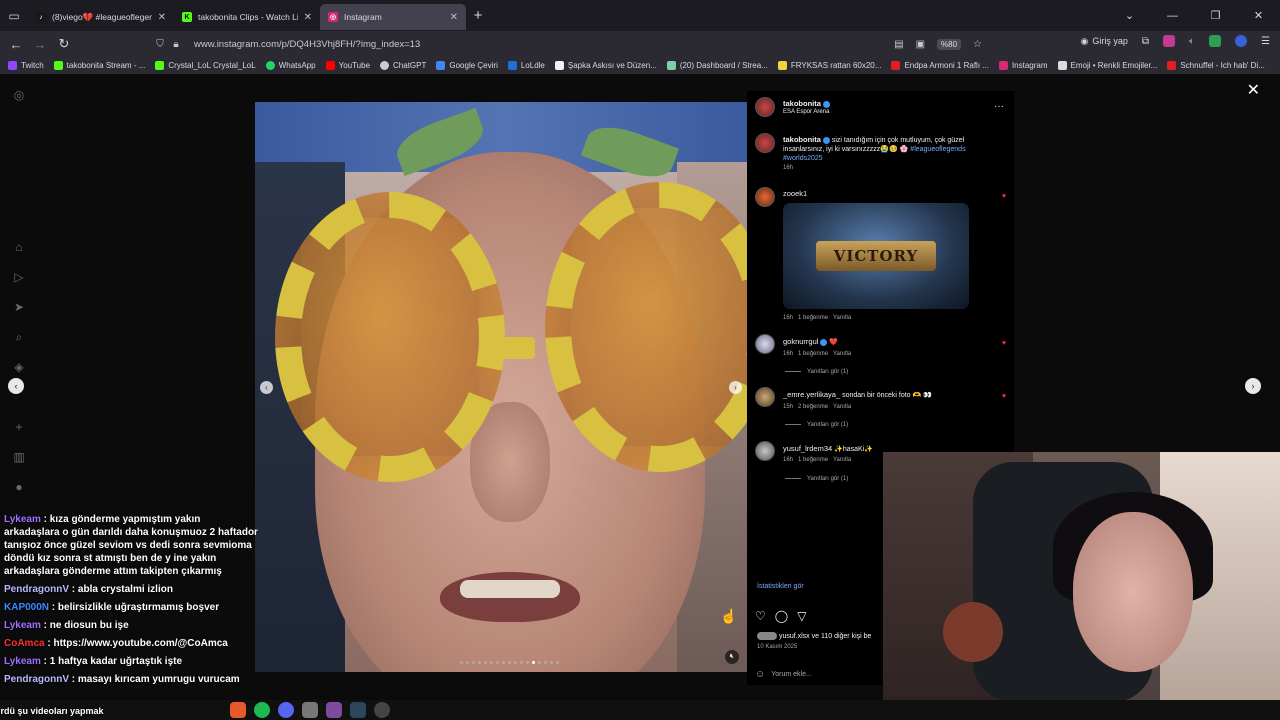 The width and height of the screenshot is (1280, 720). Describe the element at coordinates (478, 15) in the screenshot. I see `new-tab-button: +` at that location.